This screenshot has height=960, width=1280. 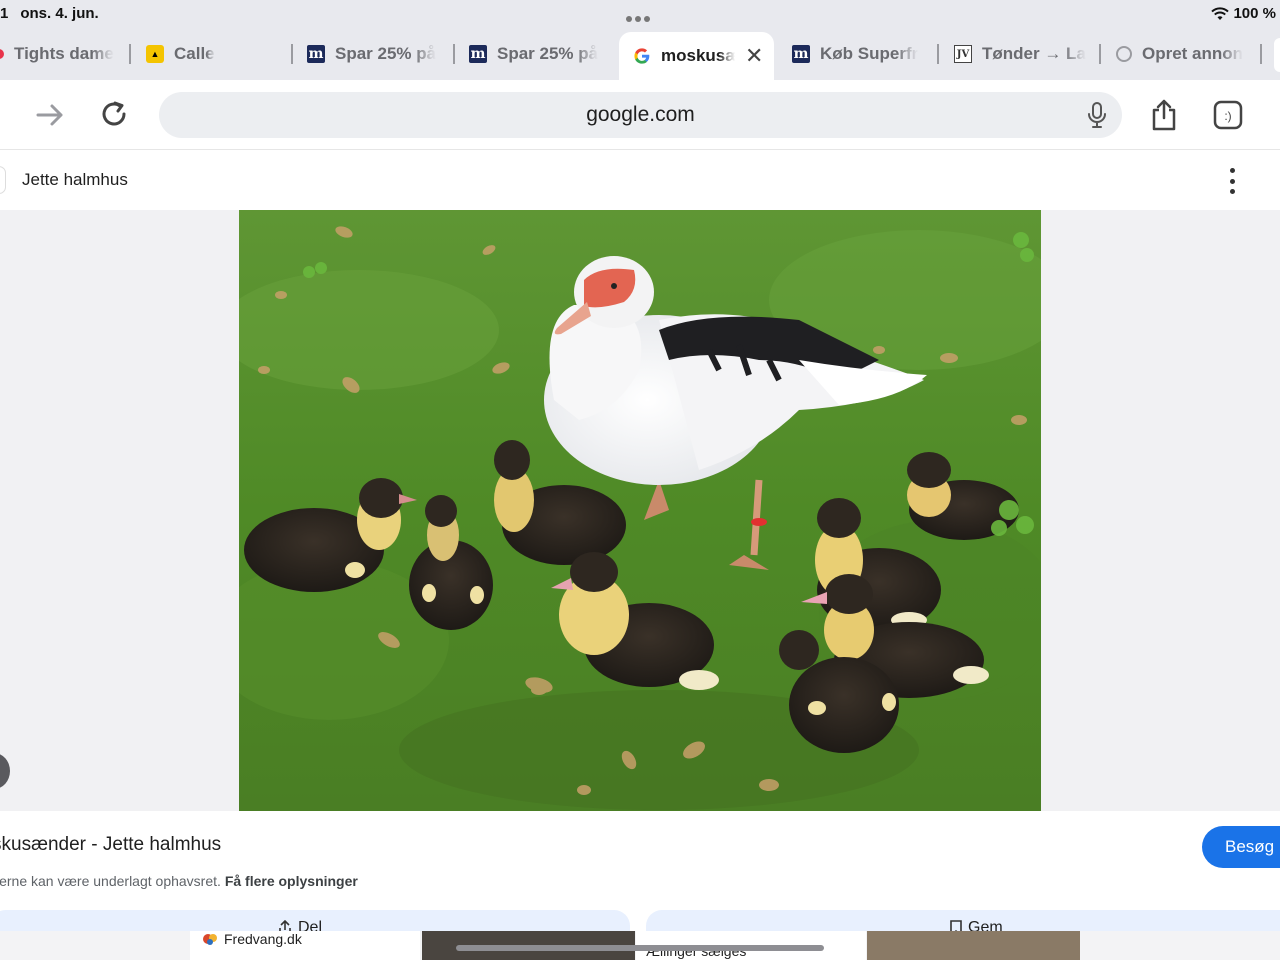 What do you see at coordinates (3, 180) in the screenshot?
I see `back-to-results-edge` at bounding box center [3, 180].